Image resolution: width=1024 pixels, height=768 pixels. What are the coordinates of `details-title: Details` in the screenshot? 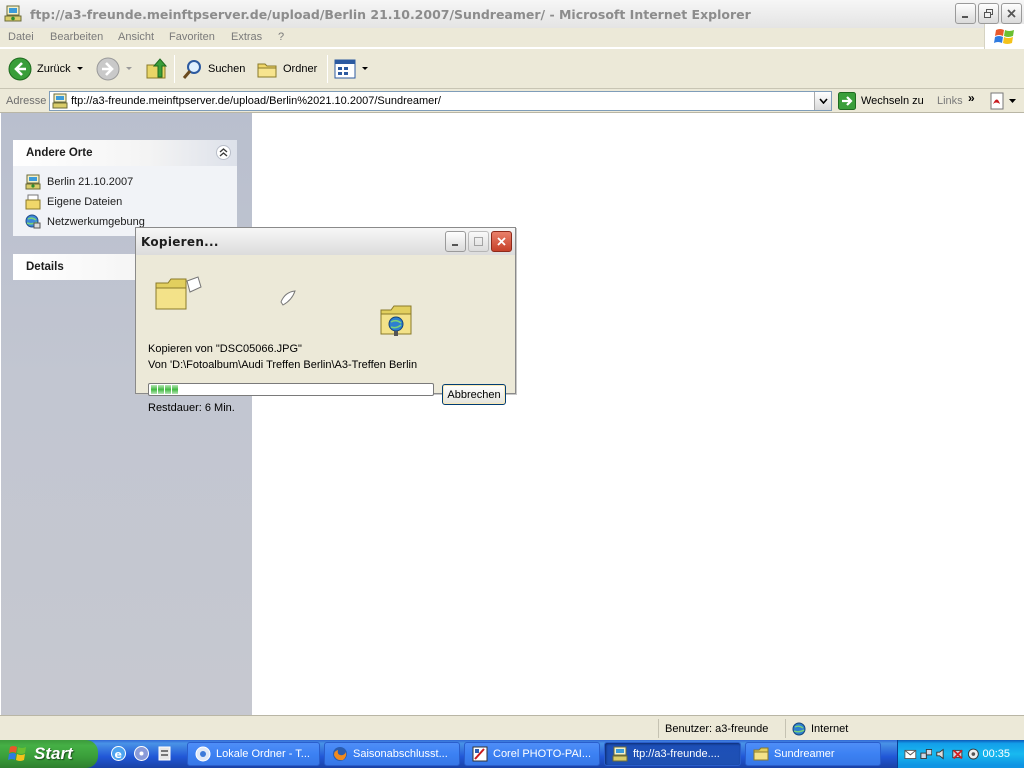 It's located at (45, 267).